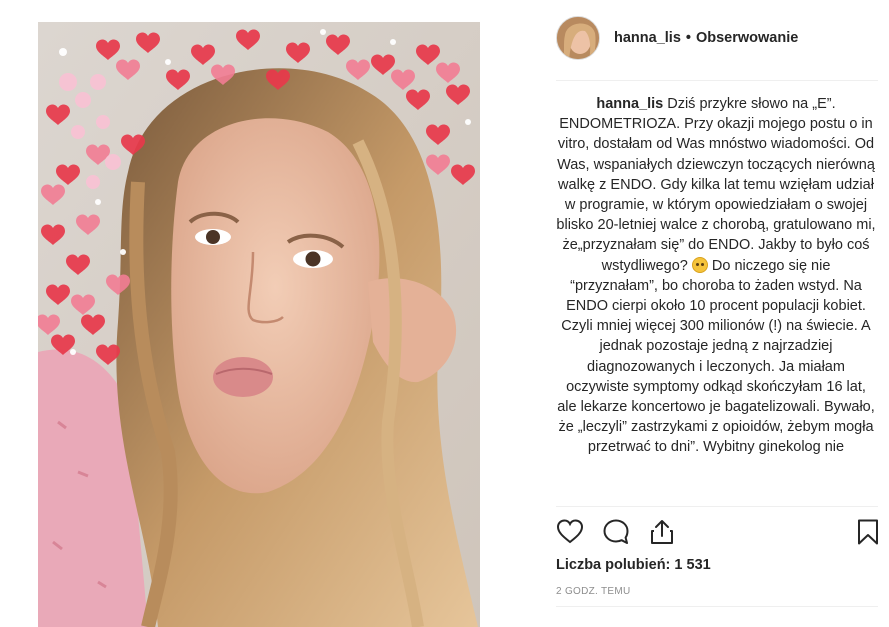 The width and height of the screenshot is (889, 627). Describe the element at coordinates (616, 532) in the screenshot. I see `comment-bubble-icon` at that location.